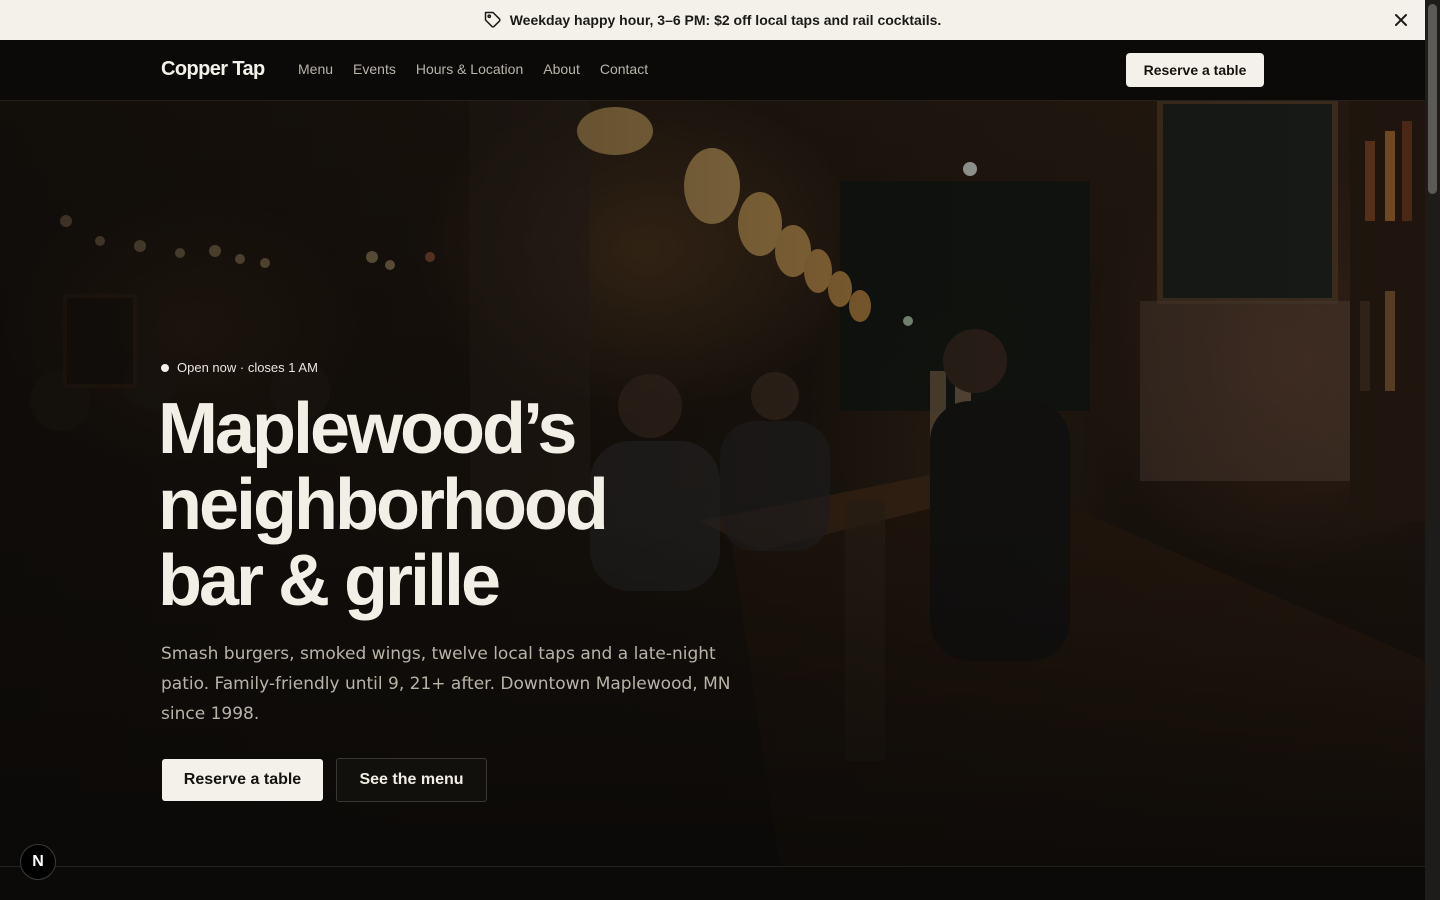 The height and width of the screenshot is (900, 1440). Describe the element at coordinates (329, 581) in the screenshot. I see `hero-headline-line-3: bar & grille` at that location.